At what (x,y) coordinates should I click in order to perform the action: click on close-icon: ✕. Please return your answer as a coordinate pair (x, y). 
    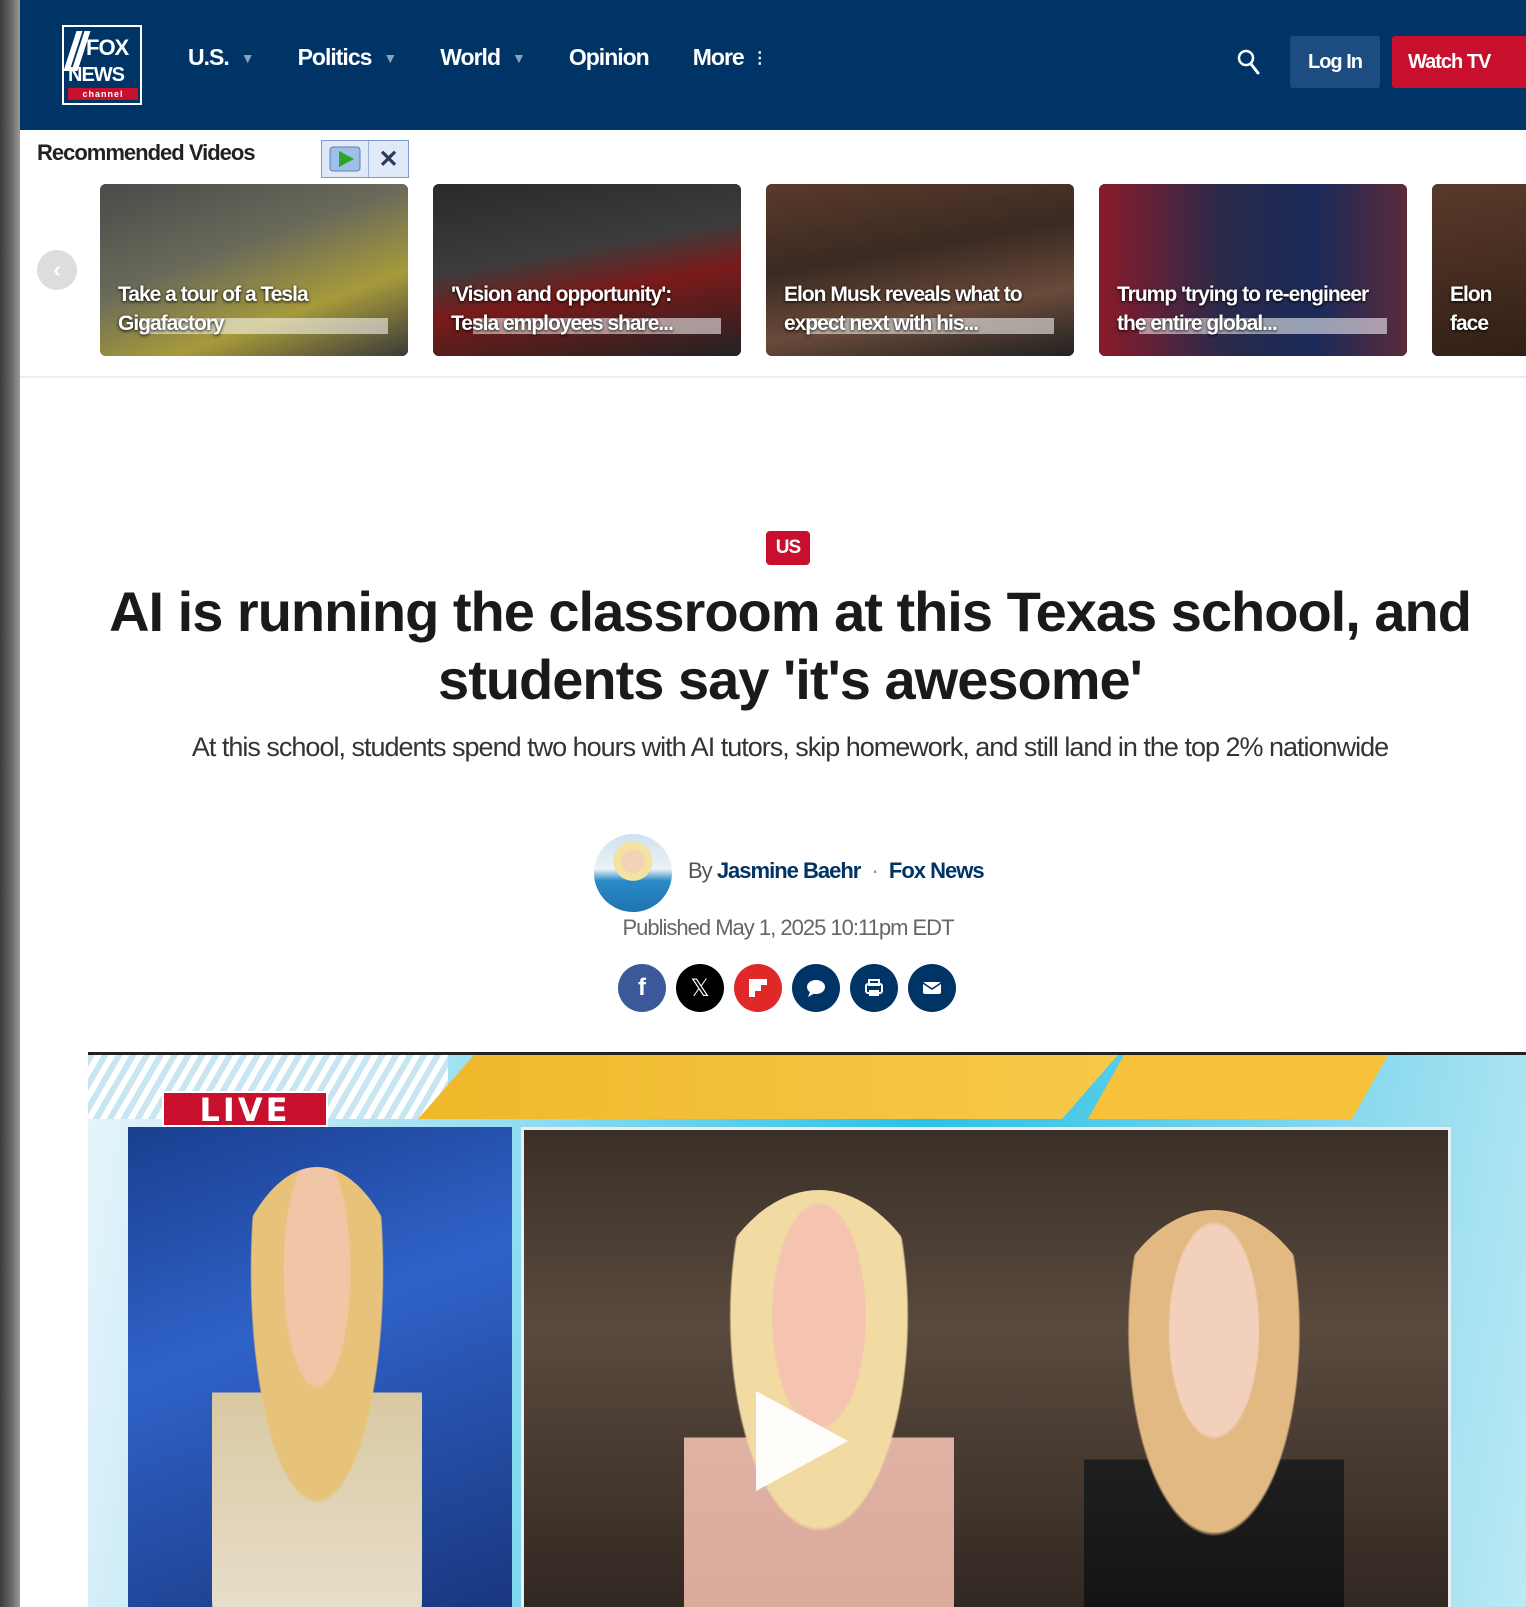
    Looking at the image, I should click on (388, 159).